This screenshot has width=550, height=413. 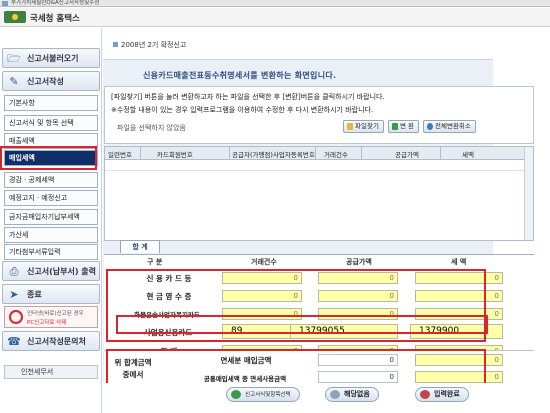 I want to click on pc-data-delete-button: 인터넷(바로)신고된 경우 PC신고자료 삭제, so click(x=51, y=317).